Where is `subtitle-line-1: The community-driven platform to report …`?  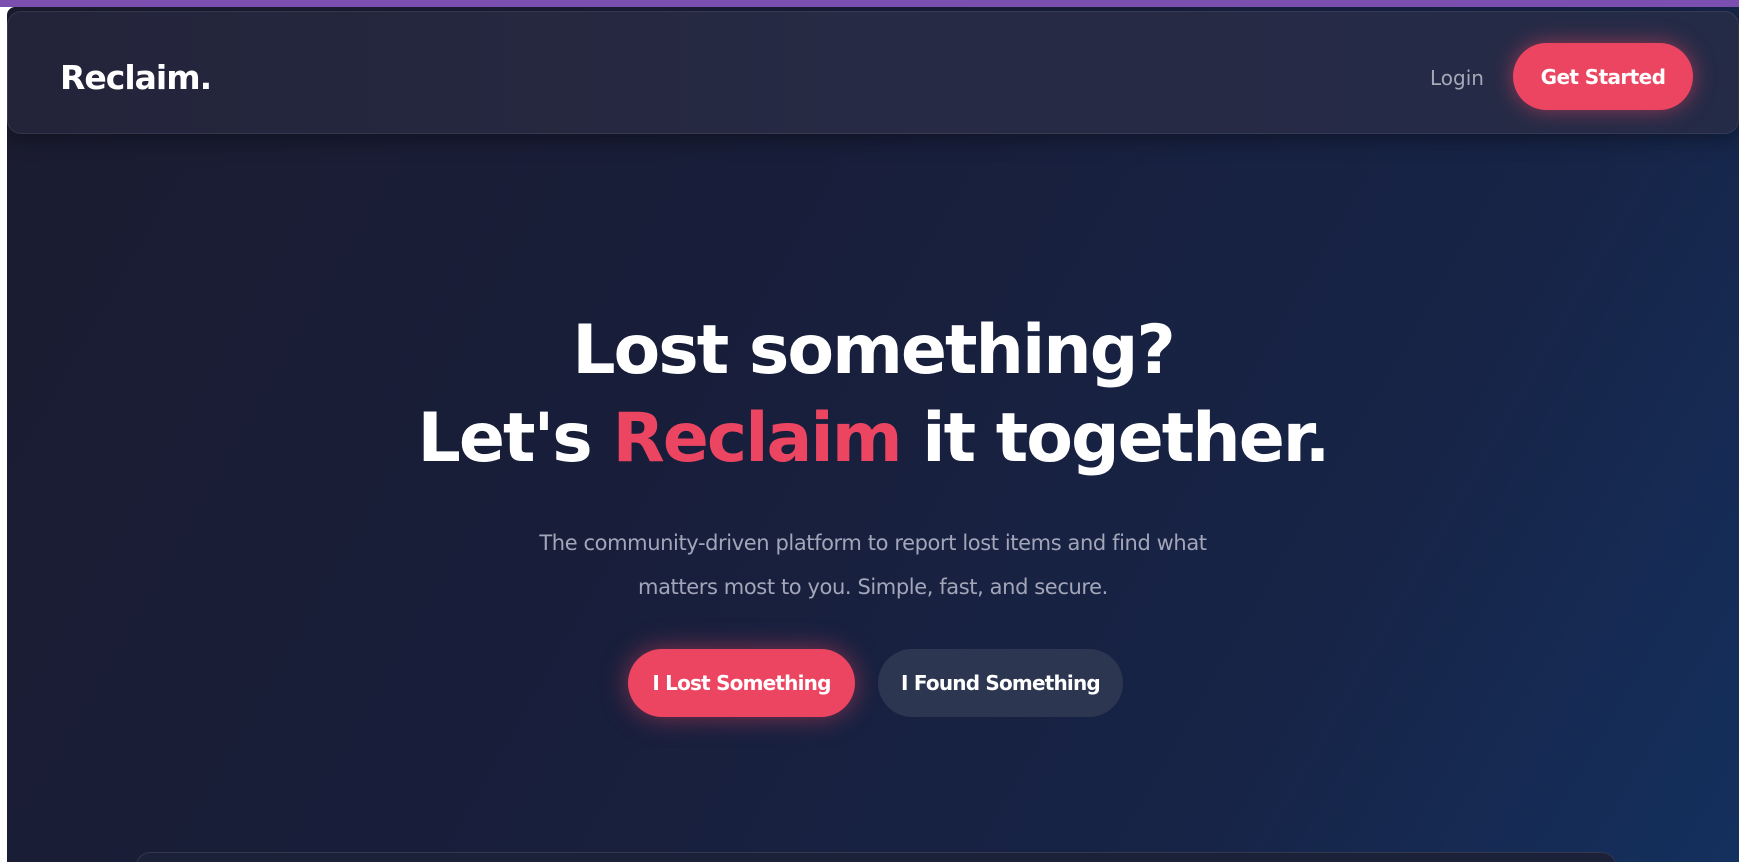 subtitle-line-1: The community-driven platform to report … is located at coordinates (873, 543).